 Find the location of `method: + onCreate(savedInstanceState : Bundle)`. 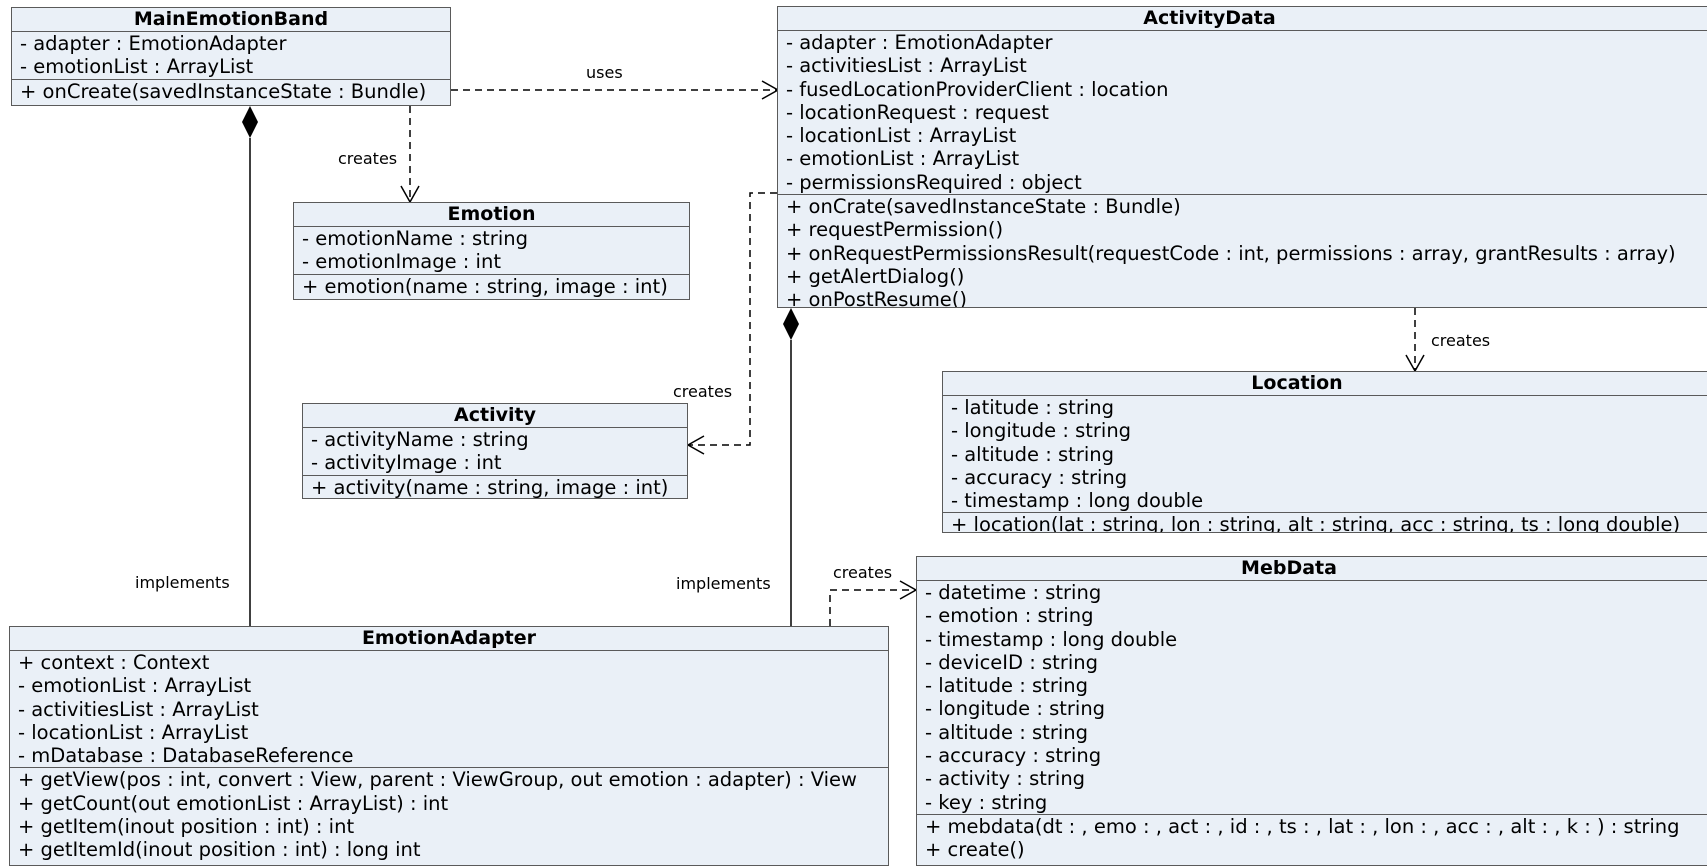

method: + onCreate(savedInstanceState : Bundle) is located at coordinates (223, 91).